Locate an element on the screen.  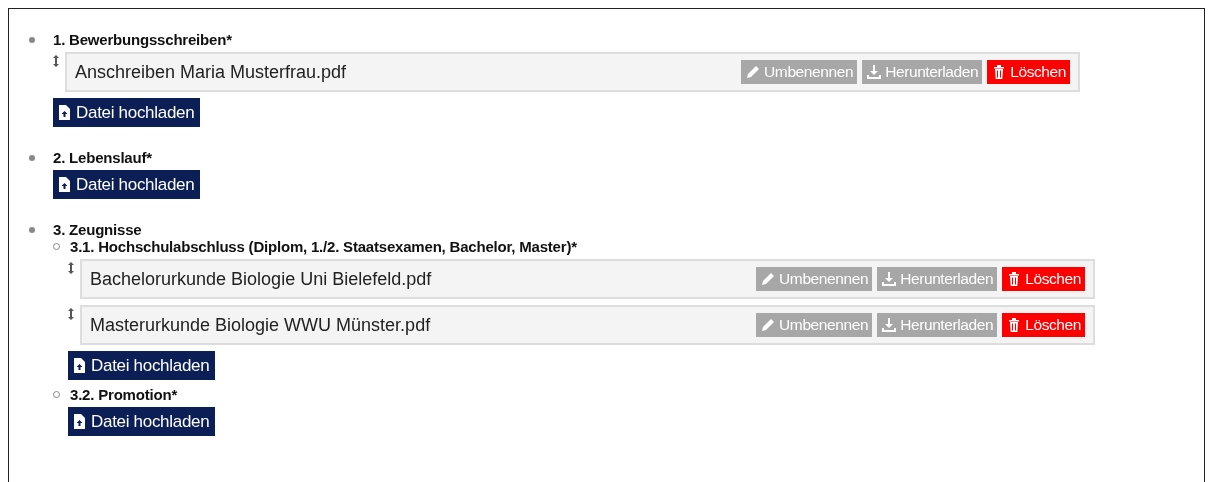
file-name: Anschreiben Maria Musterfrau.pdf is located at coordinates (211, 72).